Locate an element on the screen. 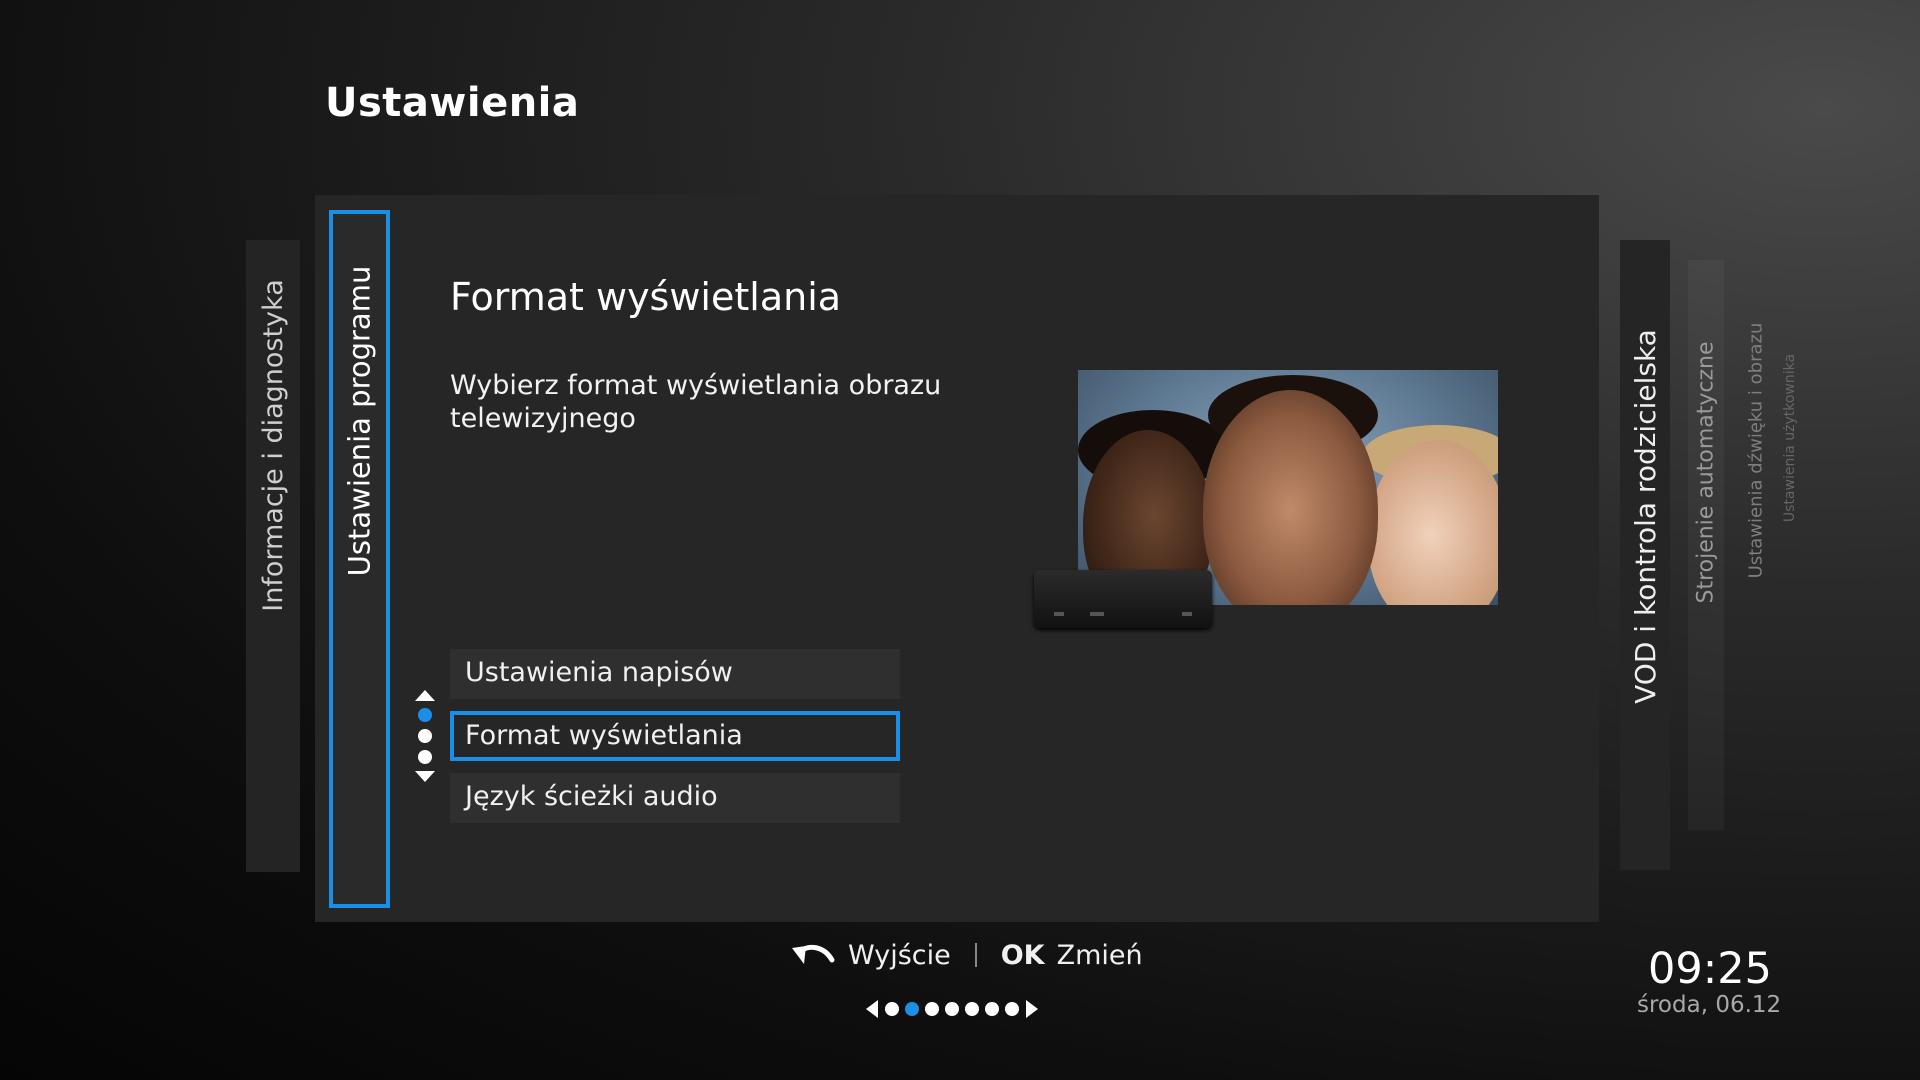  set-top-box-image is located at coordinates (1123, 599).